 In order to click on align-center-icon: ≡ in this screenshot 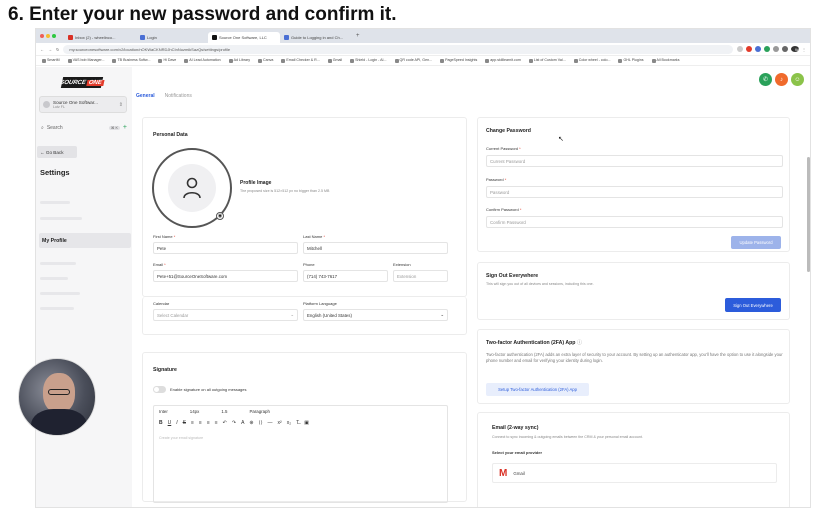, I will do `click(200, 423)`.